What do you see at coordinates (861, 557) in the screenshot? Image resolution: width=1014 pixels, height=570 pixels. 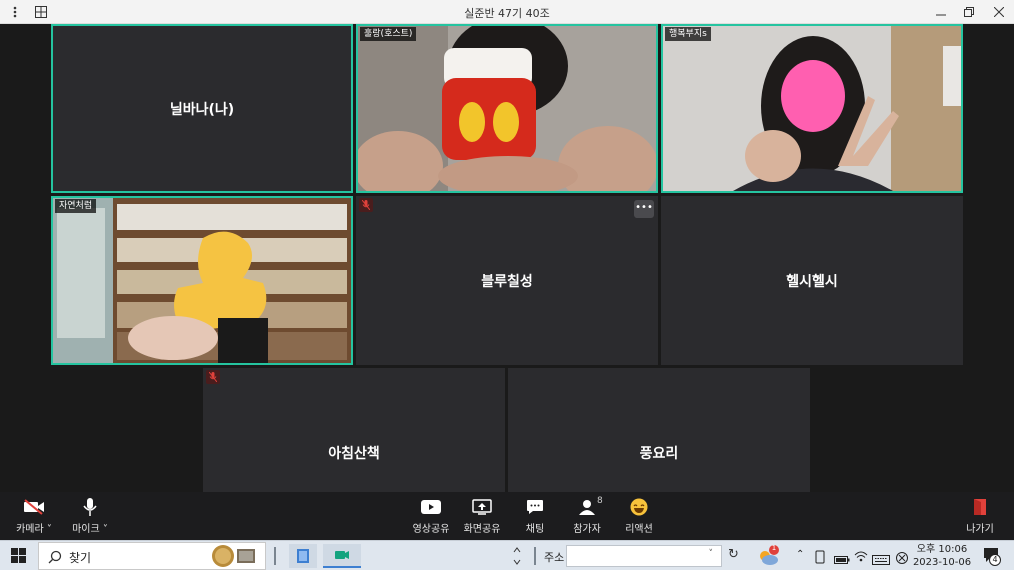 I see `wifi-icon` at bounding box center [861, 557].